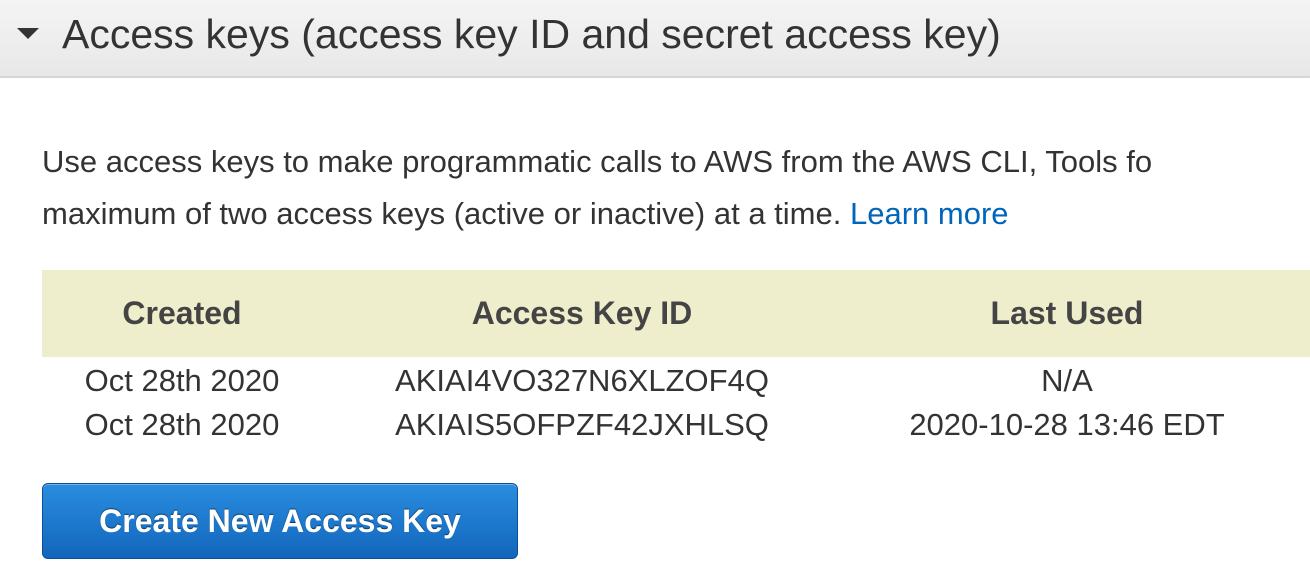  I want to click on table-header-row: Created Access Key ID Last Used, so click(676, 313).